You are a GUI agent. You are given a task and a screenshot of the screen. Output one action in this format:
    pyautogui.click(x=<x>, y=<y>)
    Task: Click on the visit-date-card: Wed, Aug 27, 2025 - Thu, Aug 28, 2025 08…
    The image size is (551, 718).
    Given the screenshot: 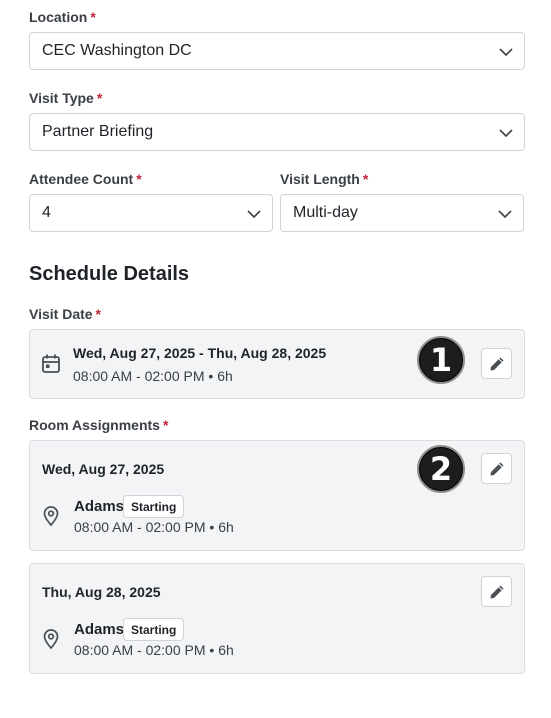 What is the action you would take?
    pyautogui.click(x=277, y=364)
    